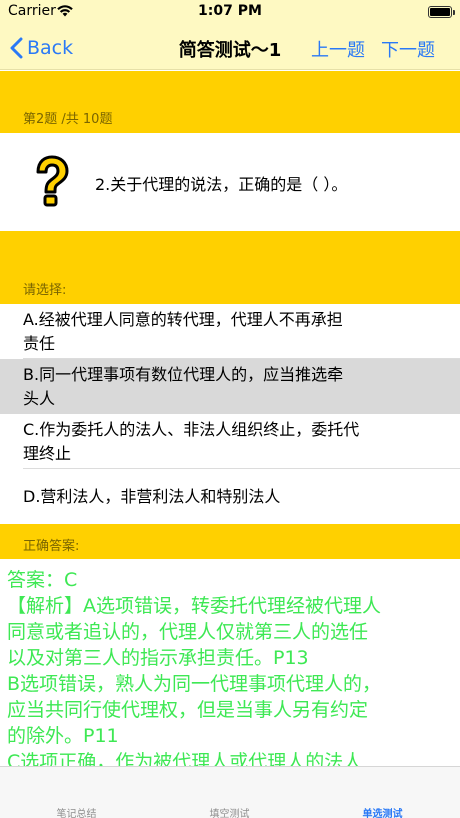 The height and width of the screenshot is (818, 460). I want to click on answer-line: 答案：C, so click(42, 580).